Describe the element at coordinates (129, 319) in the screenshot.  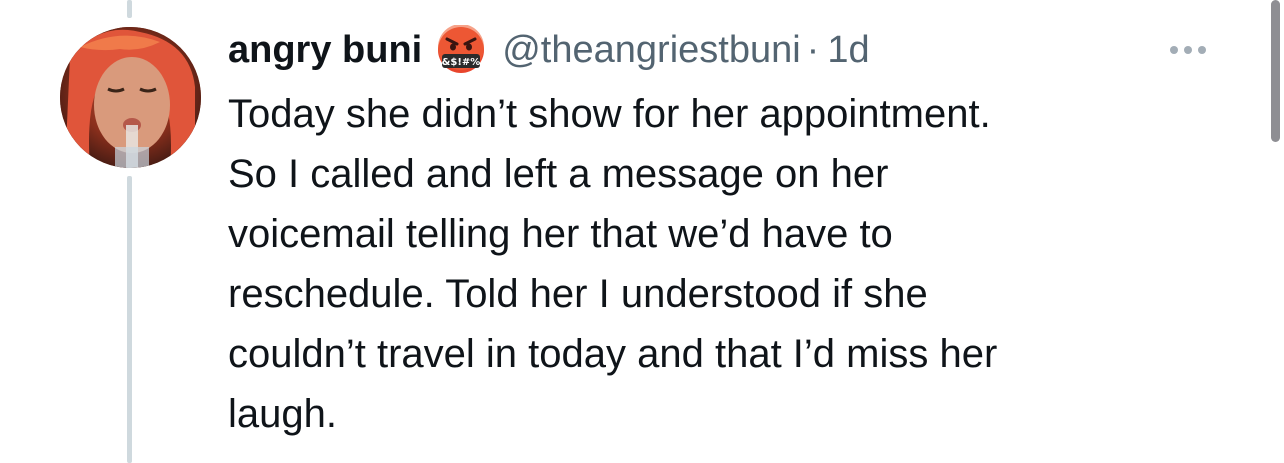
I see `thread-line-bottom` at that location.